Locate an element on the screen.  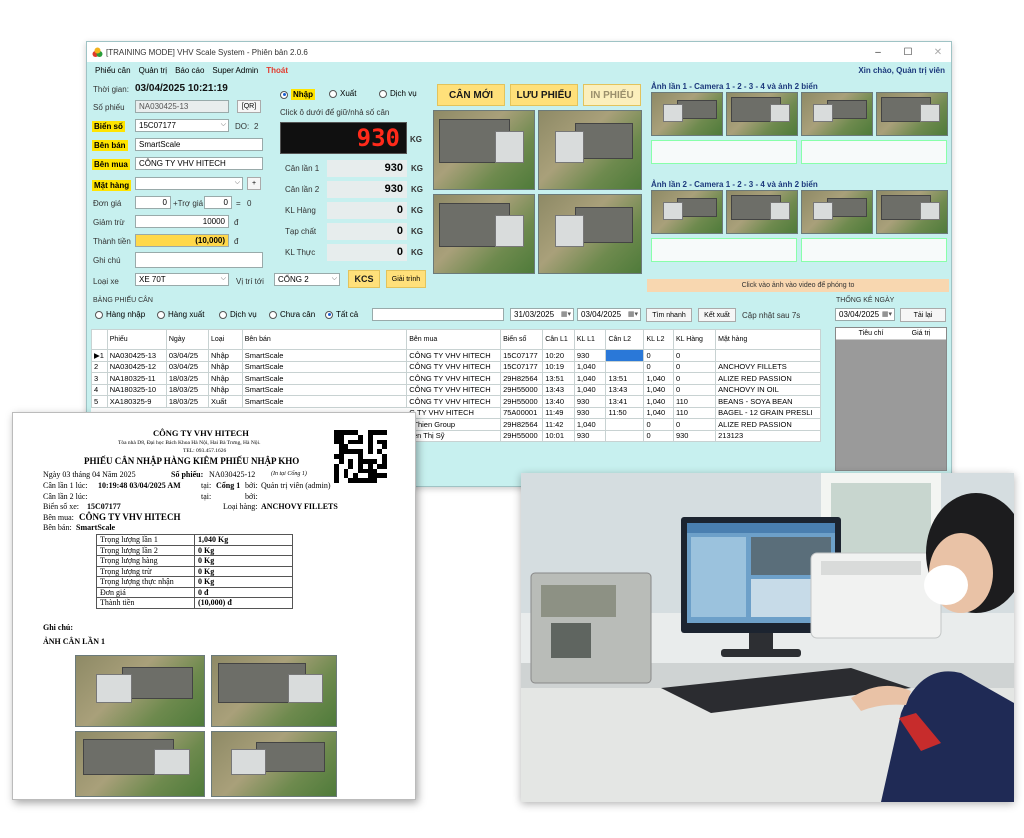
menu-super-admin: Super Admin is located at coordinates (235, 70).